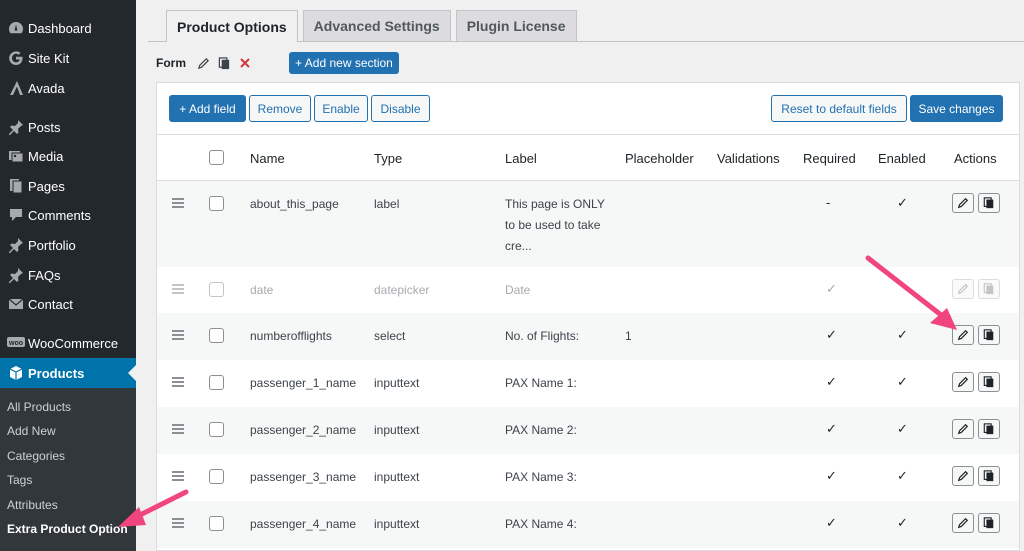 This screenshot has height=551, width=1024. Describe the element at coordinates (245, 63) in the screenshot. I see `delete-icon` at that location.